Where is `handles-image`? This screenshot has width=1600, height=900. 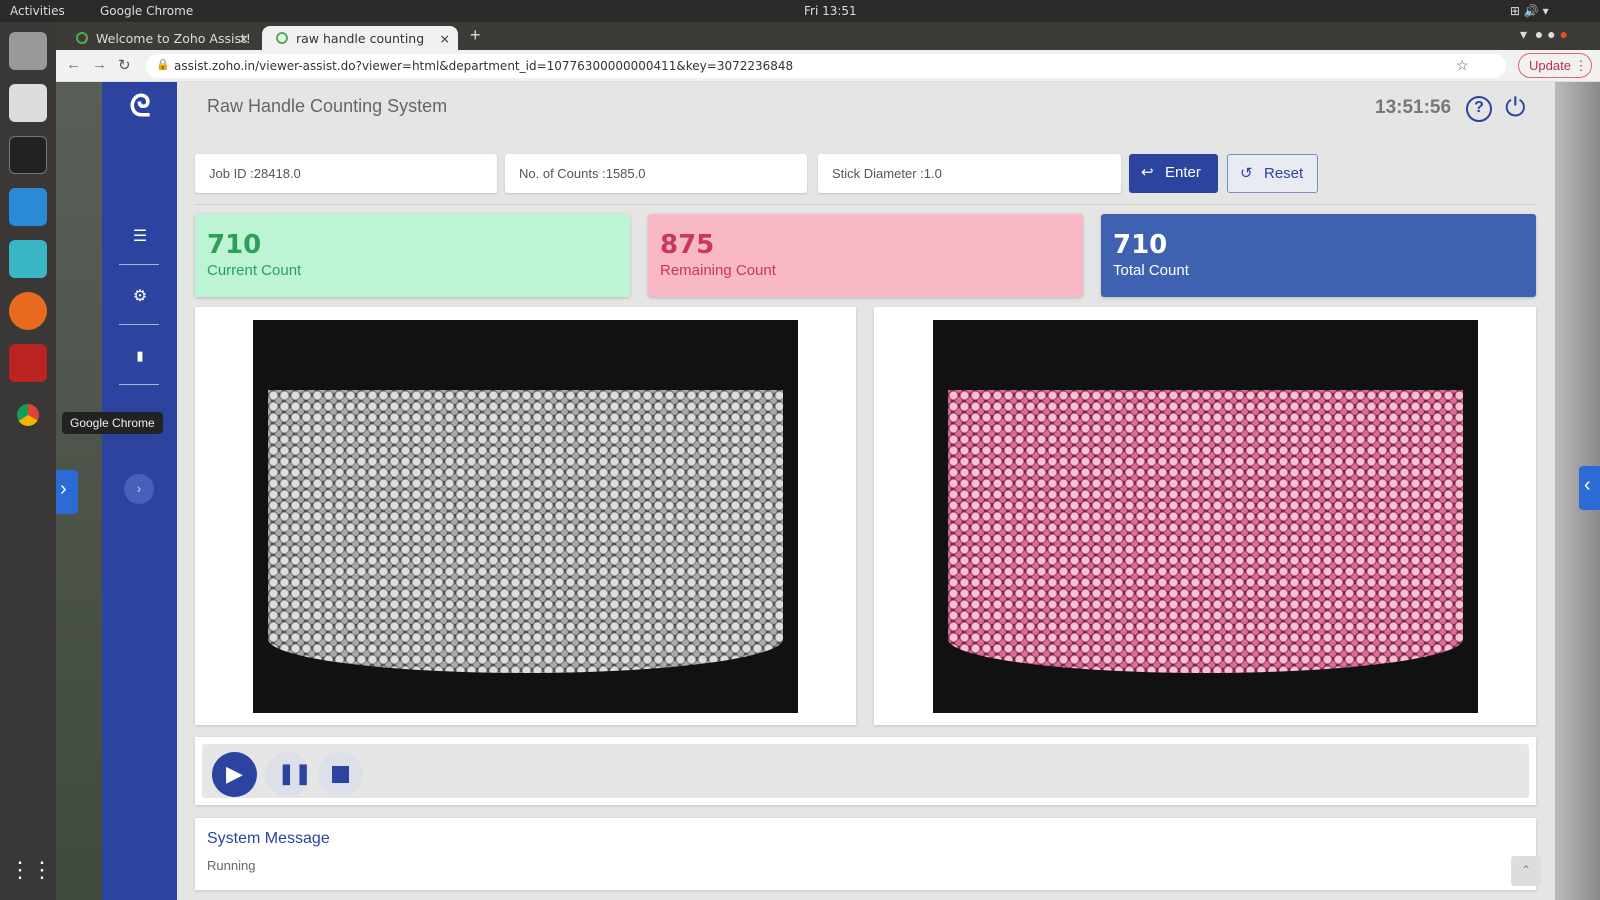
handles-image is located at coordinates (525, 531).